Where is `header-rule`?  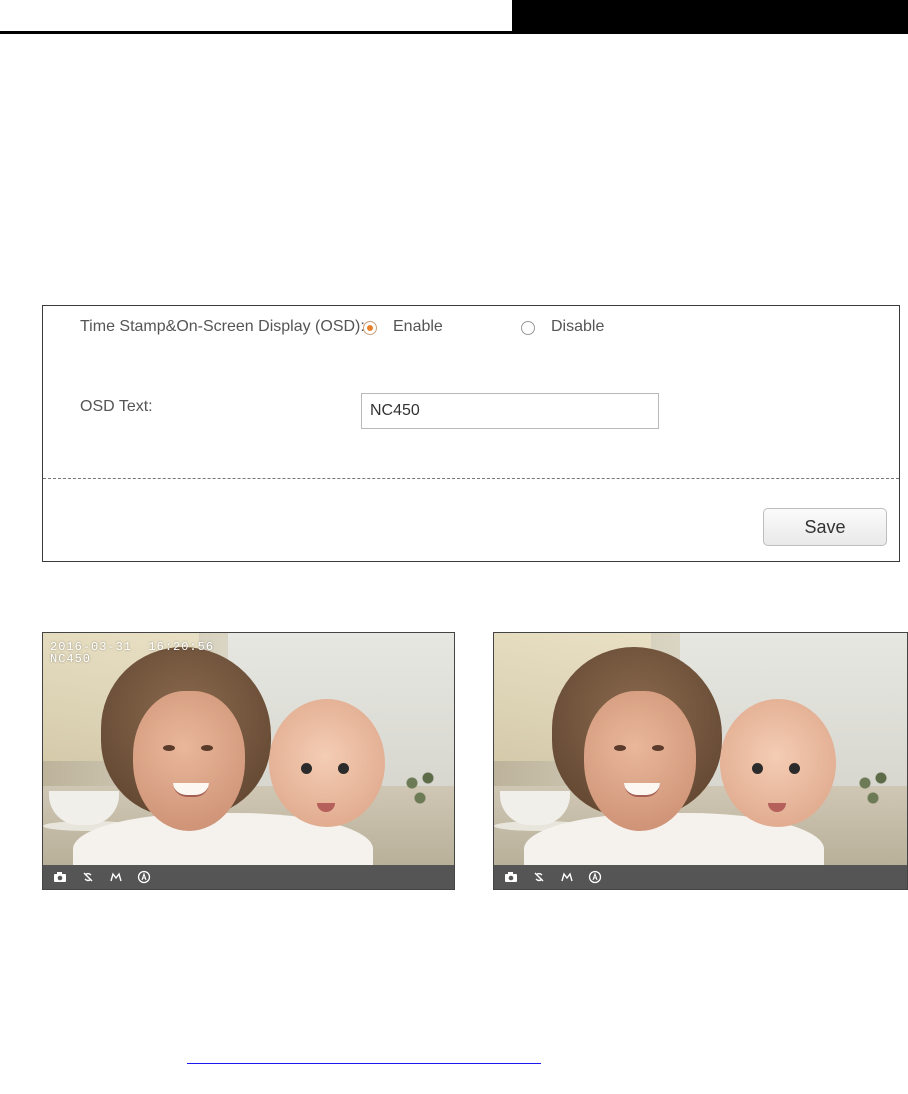 header-rule is located at coordinates (256, 32).